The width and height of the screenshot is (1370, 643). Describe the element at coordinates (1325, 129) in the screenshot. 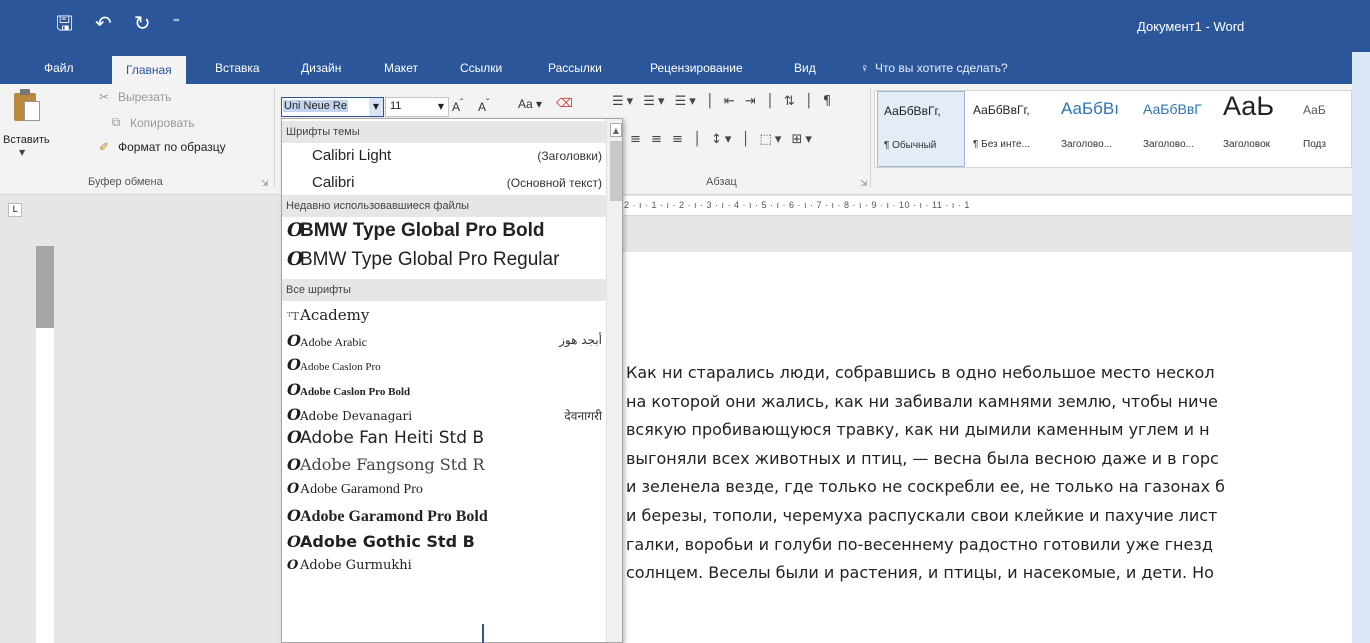

I see `style-subtitle: АаБ Подз` at that location.